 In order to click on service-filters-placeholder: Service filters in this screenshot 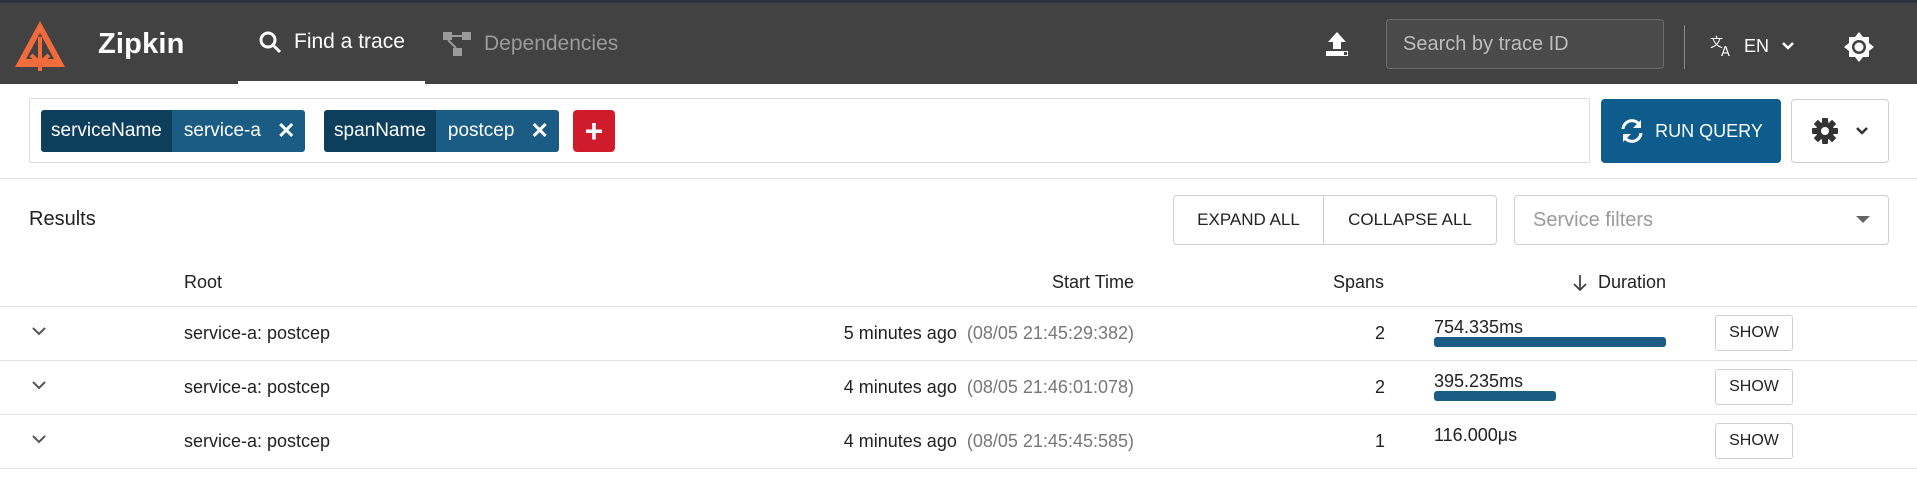, I will do `click(1593, 219)`.